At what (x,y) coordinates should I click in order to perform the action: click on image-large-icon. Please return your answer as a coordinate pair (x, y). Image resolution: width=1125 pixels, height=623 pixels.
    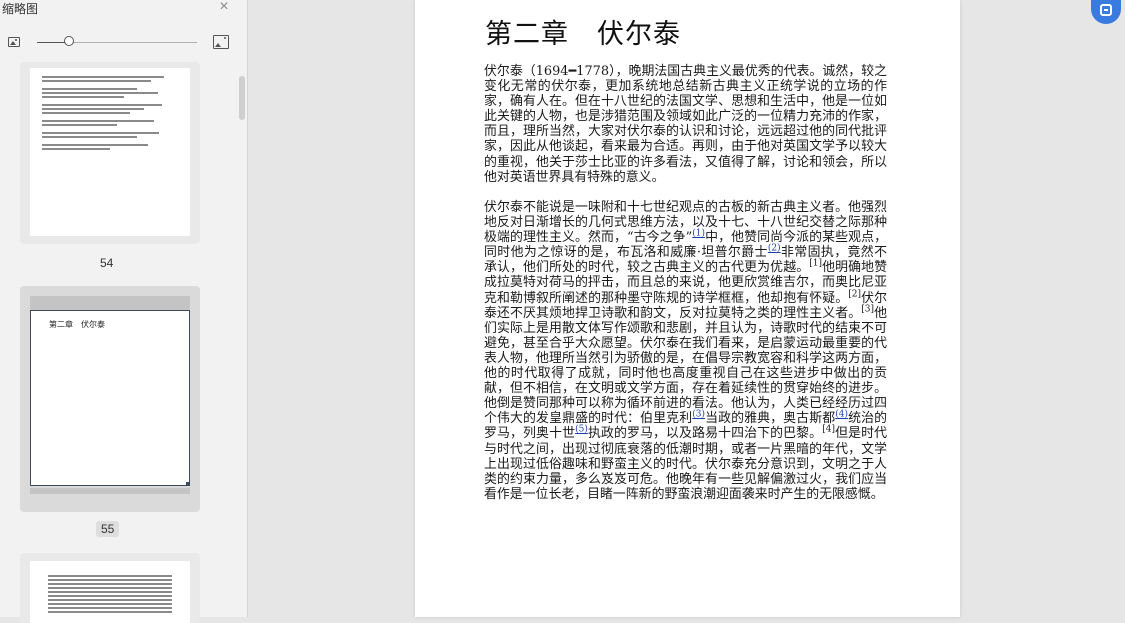
    Looking at the image, I should click on (221, 42).